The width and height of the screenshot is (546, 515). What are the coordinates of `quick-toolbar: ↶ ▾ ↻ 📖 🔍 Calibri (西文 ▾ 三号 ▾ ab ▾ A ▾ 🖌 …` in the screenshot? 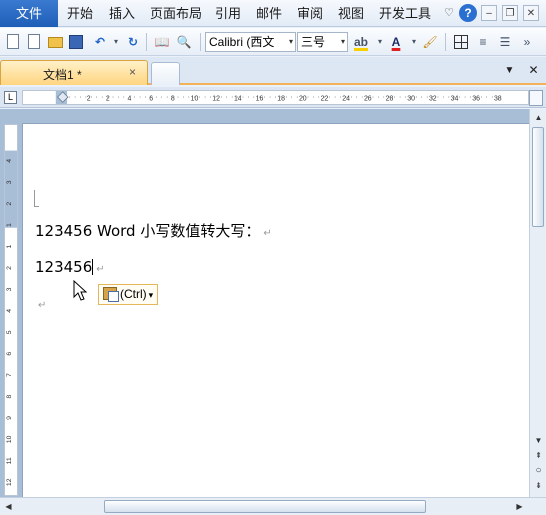 It's located at (273, 42).